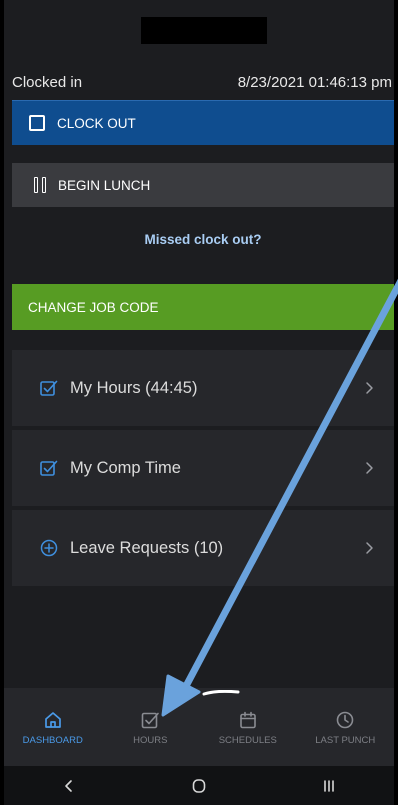  Describe the element at coordinates (329, 786) in the screenshot. I see `recent-apps-icon` at that location.